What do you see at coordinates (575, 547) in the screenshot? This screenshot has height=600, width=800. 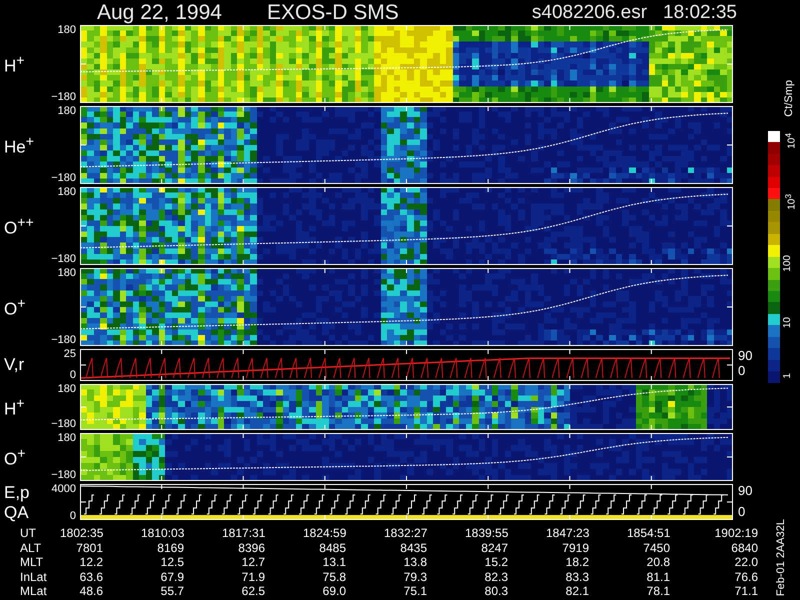 I see `table-value: 7919` at bounding box center [575, 547].